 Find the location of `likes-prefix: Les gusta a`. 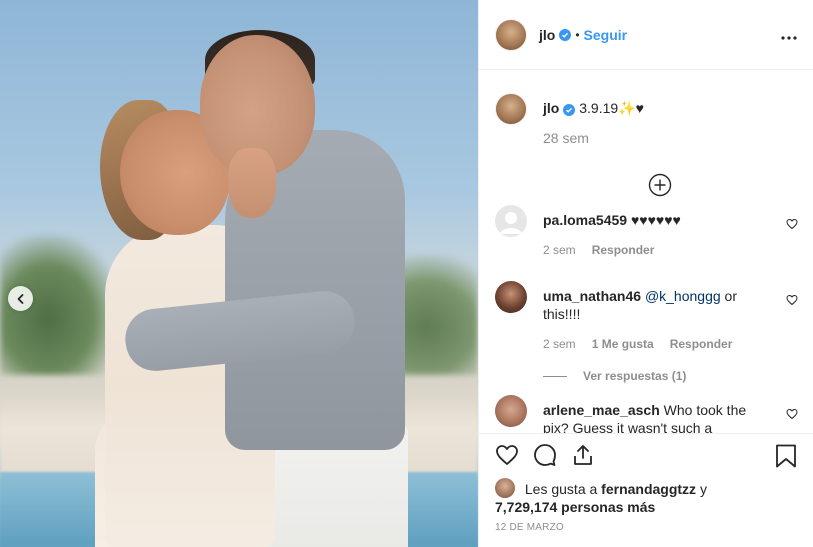

likes-prefix: Les gusta a is located at coordinates (561, 489).